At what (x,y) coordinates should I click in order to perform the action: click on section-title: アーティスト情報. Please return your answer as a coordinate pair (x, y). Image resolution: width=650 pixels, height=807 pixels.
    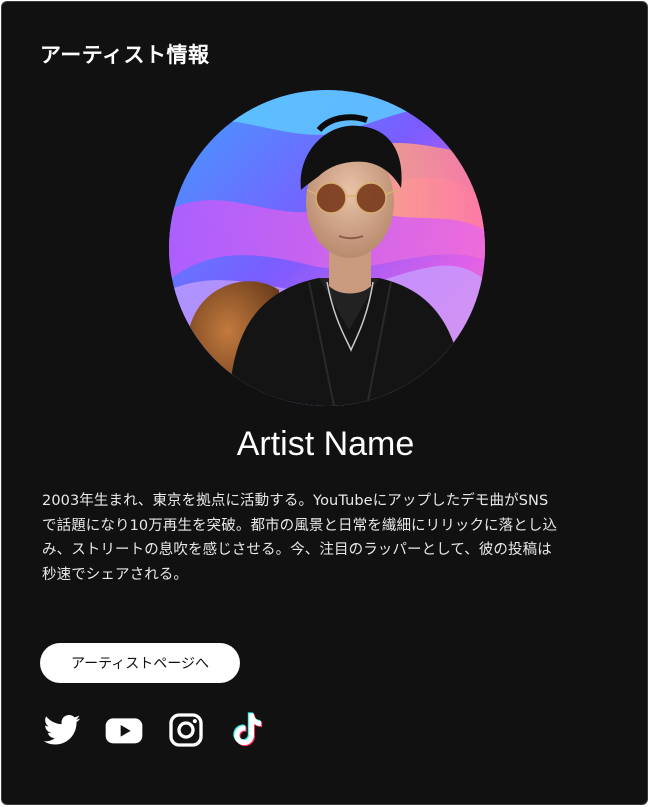
    Looking at the image, I should click on (125, 55).